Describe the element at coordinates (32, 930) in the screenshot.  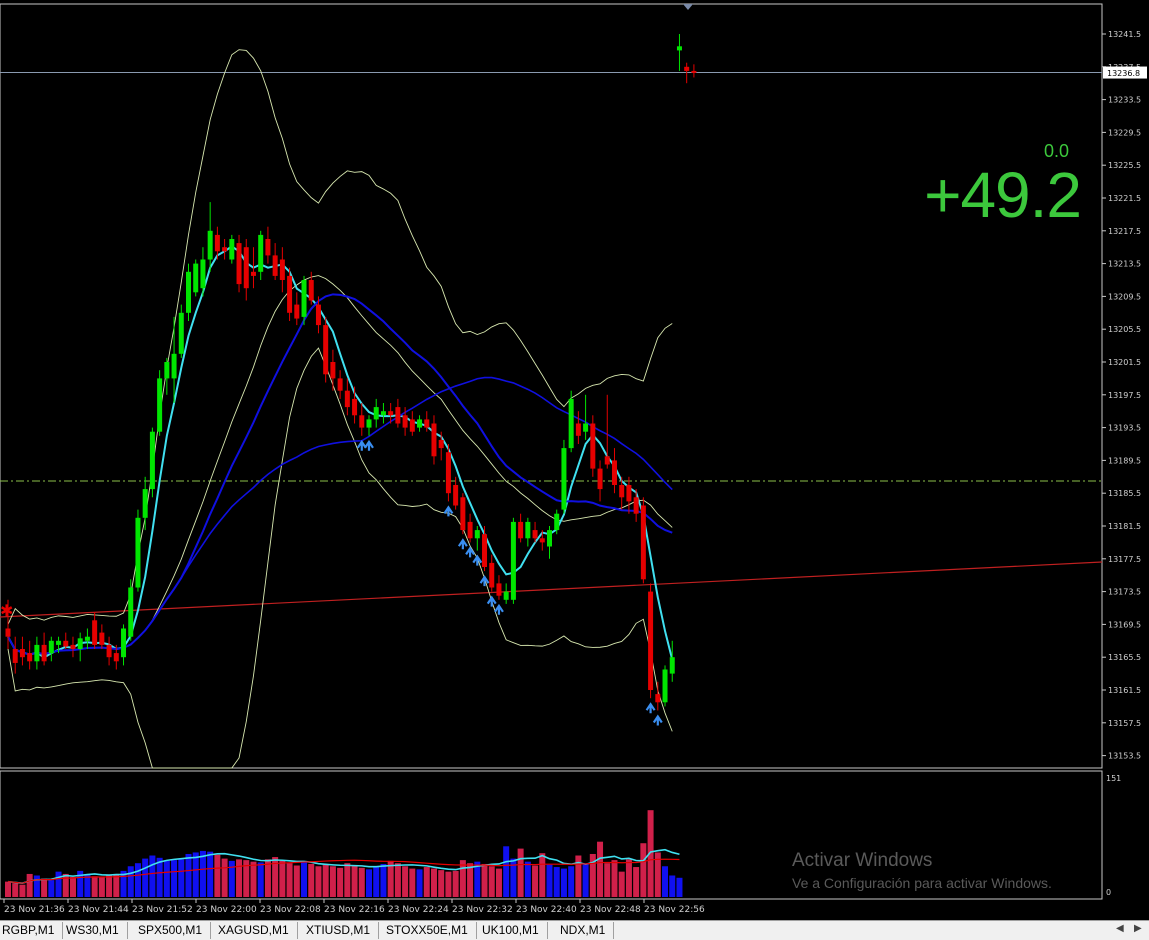
I see `tab-rgbp-m1: RGBP,M1` at that location.